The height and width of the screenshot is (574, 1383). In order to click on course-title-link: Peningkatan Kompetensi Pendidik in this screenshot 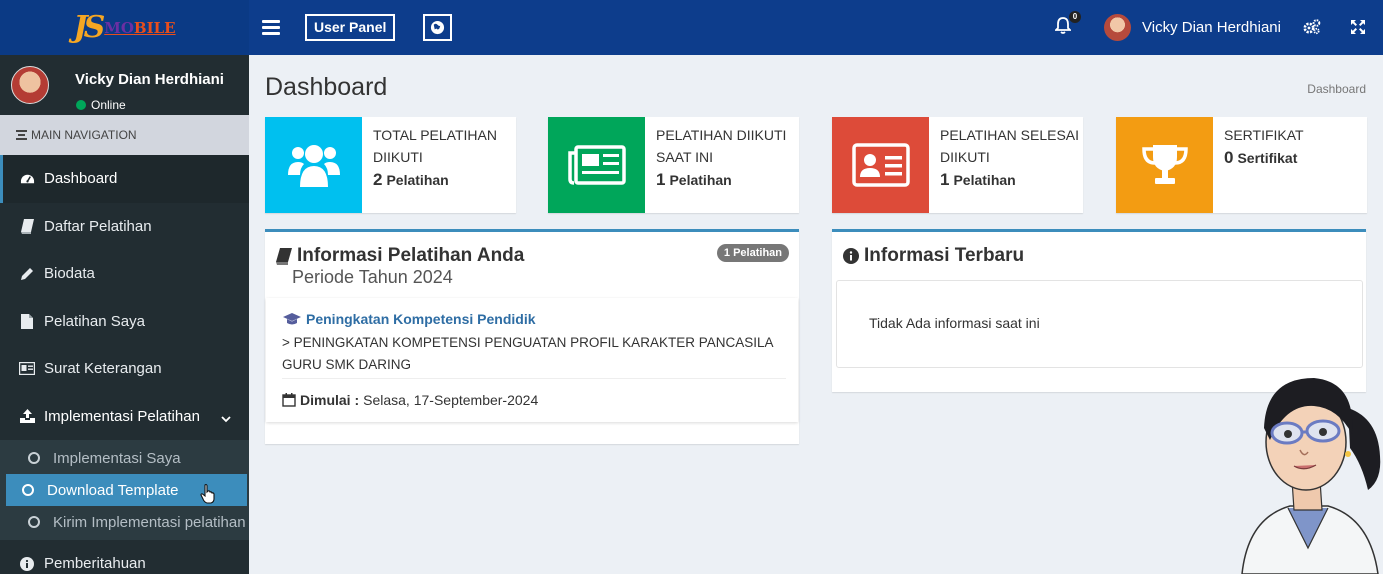, I will do `click(409, 319)`.